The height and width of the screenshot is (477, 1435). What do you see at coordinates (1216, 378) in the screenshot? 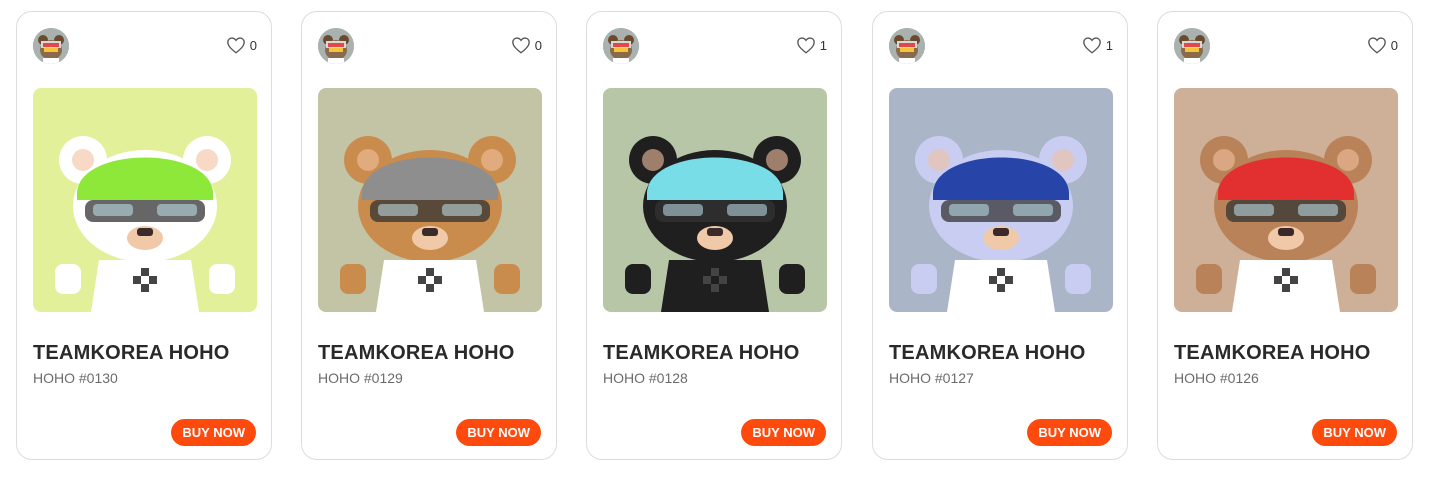
I see `token-id: HOHO #0126` at bounding box center [1216, 378].